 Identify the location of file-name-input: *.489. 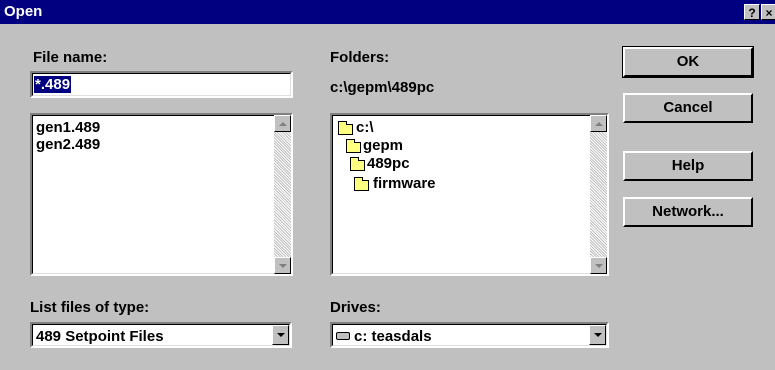
(161, 84).